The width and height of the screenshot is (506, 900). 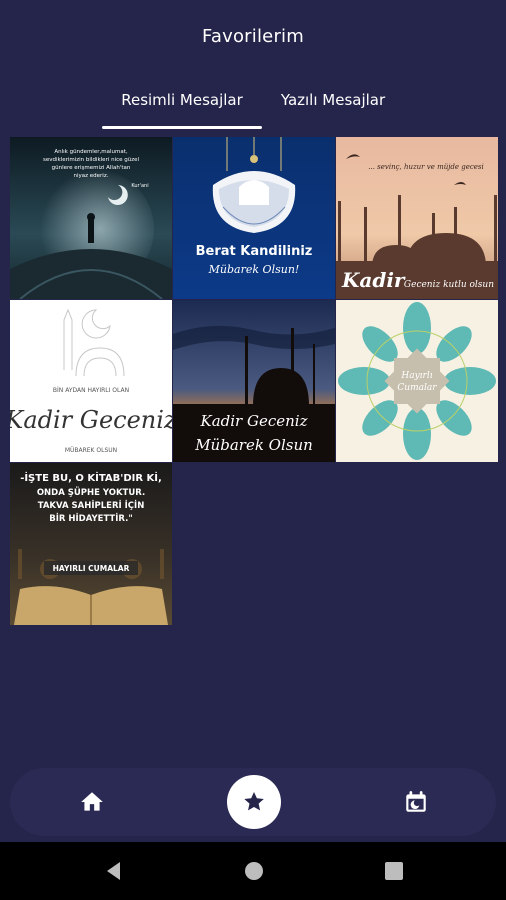 I want to click on tile-7-line3: TAKVA SAHİPLERİ İÇİN, so click(x=91, y=505).